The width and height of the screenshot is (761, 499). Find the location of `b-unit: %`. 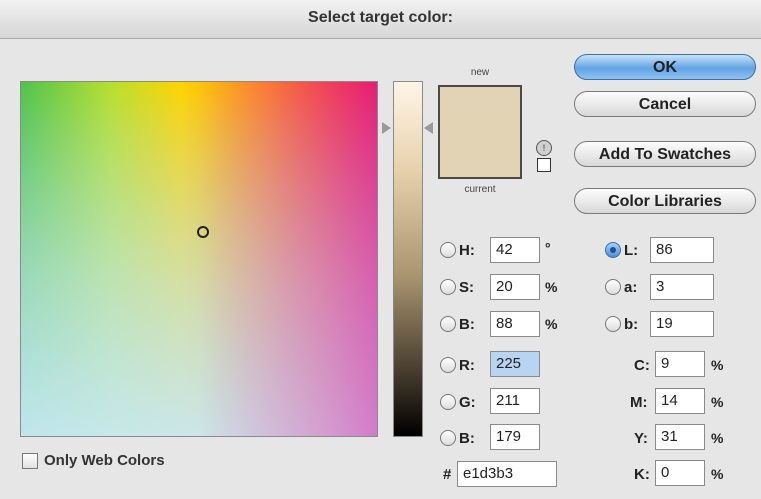

b-unit: % is located at coordinates (551, 324).